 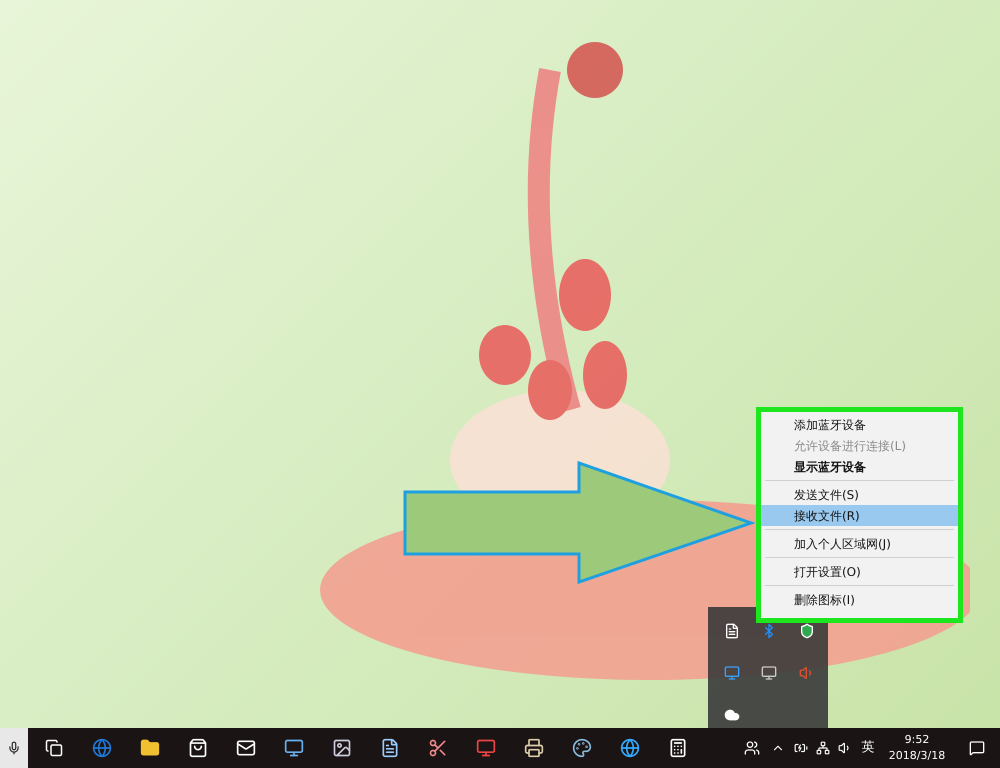 I want to click on clock: 9:52 2018/3/18, so click(x=917, y=748).